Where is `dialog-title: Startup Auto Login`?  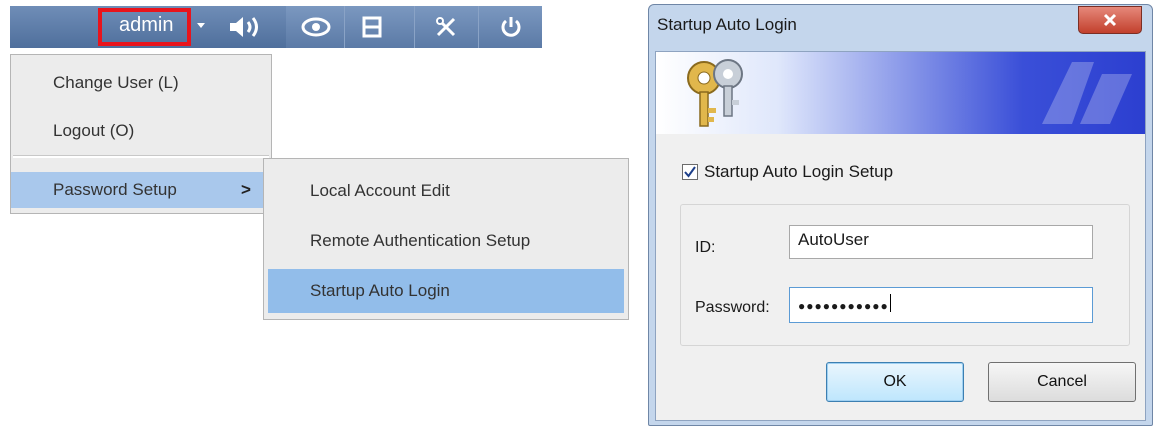 dialog-title: Startup Auto Login is located at coordinates (727, 24).